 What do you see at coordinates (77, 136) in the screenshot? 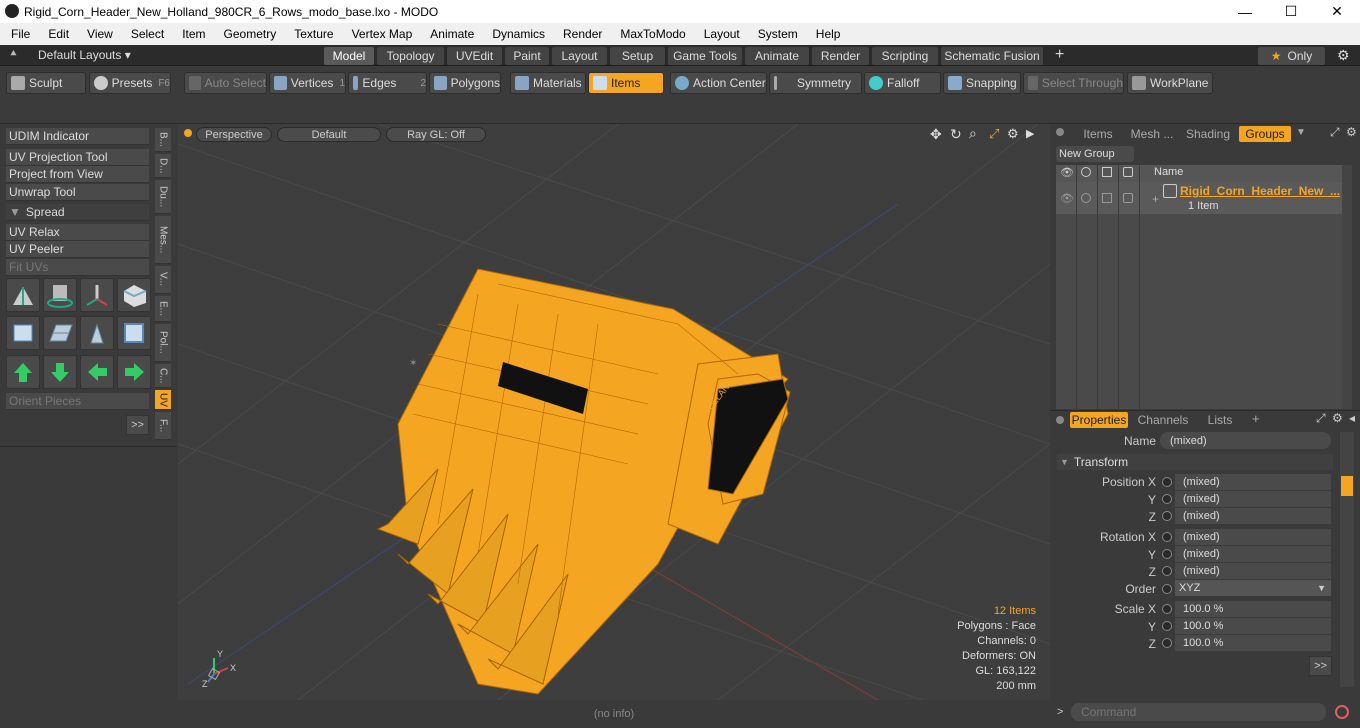
I see `udim-indicator-button: UDIM Indicator` at bounding box center [77, 136].